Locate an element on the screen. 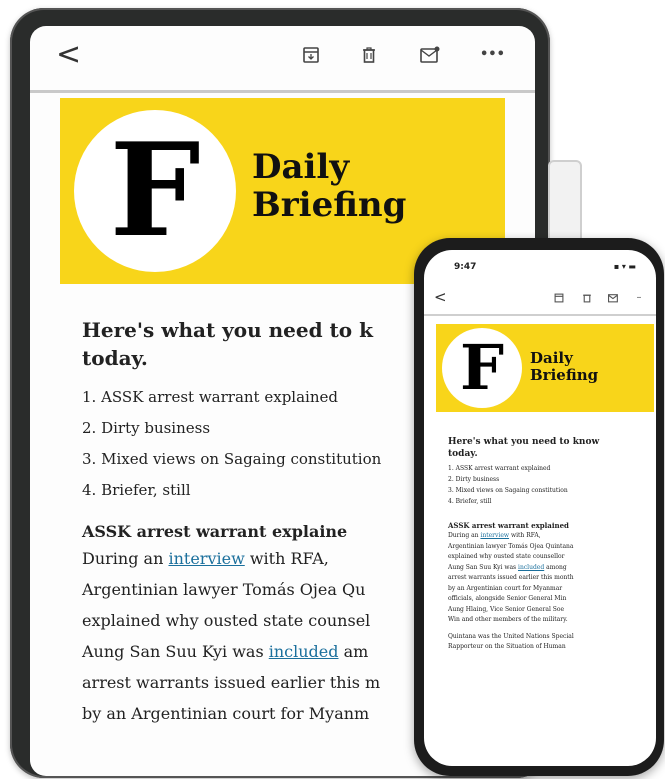 Image resolution: width=665 pixels, height=779 pixels. list-item: 2. Dirty business is located at coordinates (474, 479).